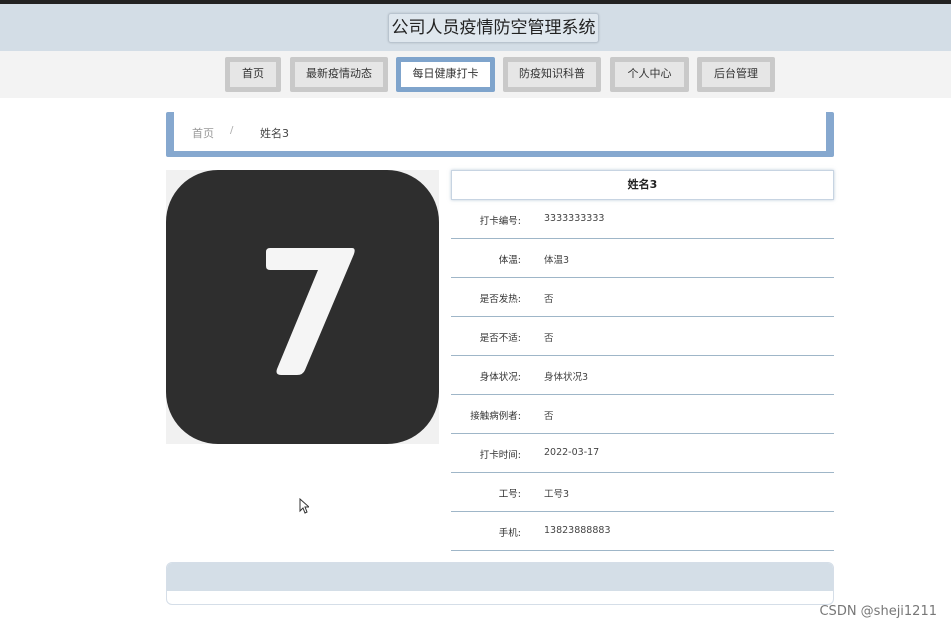 The height and width of the screenshot is (630, 951). What do you see at coordinates (642, 297) in the screenshot?
I see `detail-row-fever: 是否发热: 否` at bounding box center [642, 297].